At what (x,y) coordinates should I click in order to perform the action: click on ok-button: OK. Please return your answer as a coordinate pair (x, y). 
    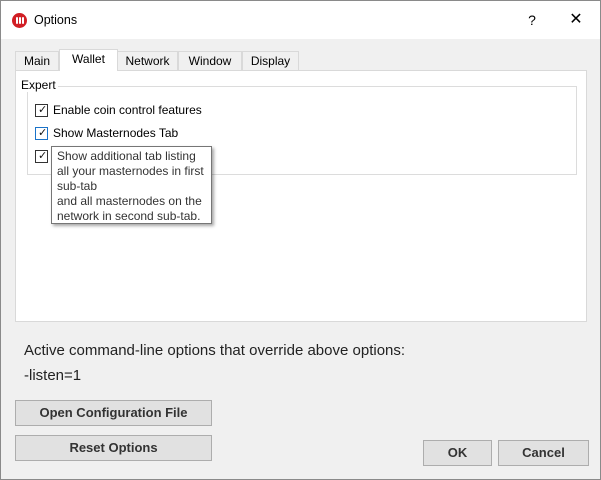
    Looking at the image, I should click on (457, 453).